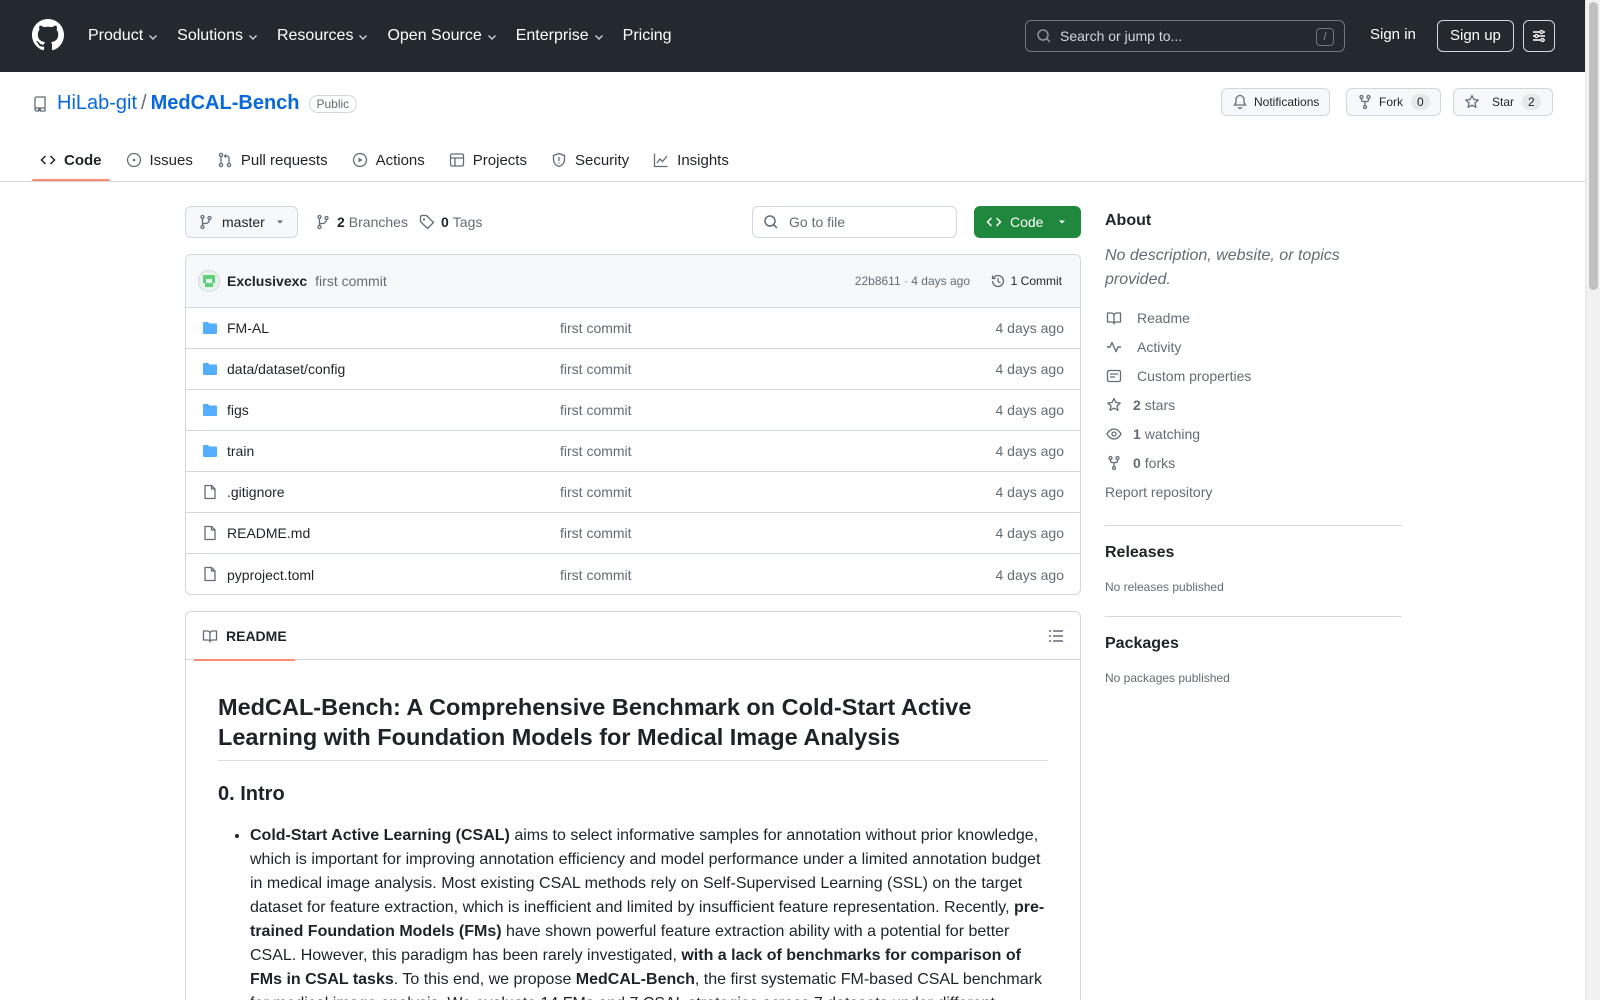 Image resolution: width=1600 pixels, height=1000 pixels. What do you see at coordinates (1026, 281) in the screenshot?
I see `commit-history-link: 1 Commit` at bounding box center [1026, 281].